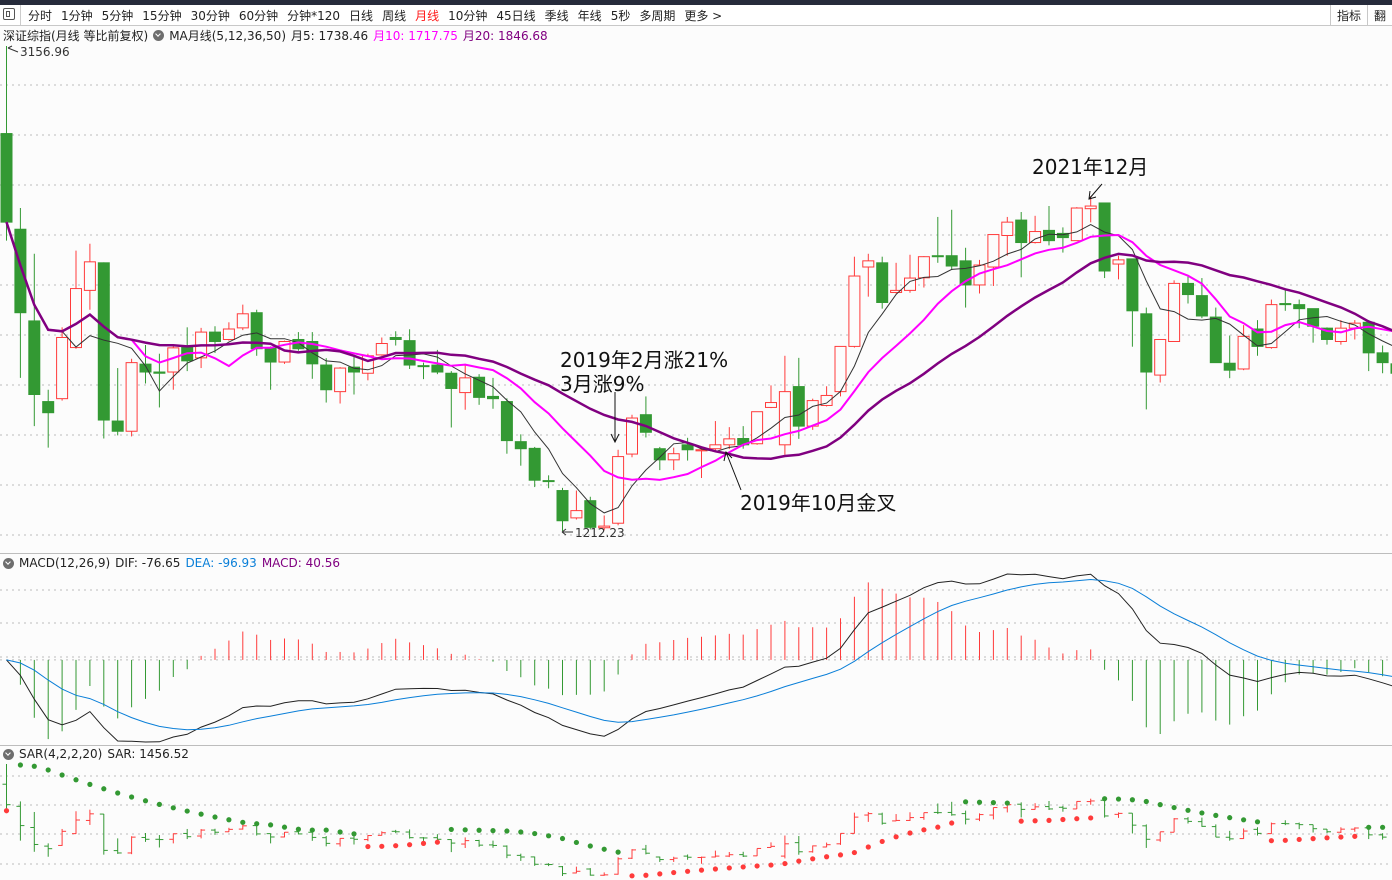 This screenshot has height=880, width=1392. What do you see at coordinates (330, 36) in the screenshot?
I see `ma5-value: 月5: 1738.46` at bounding box center [330, 36].